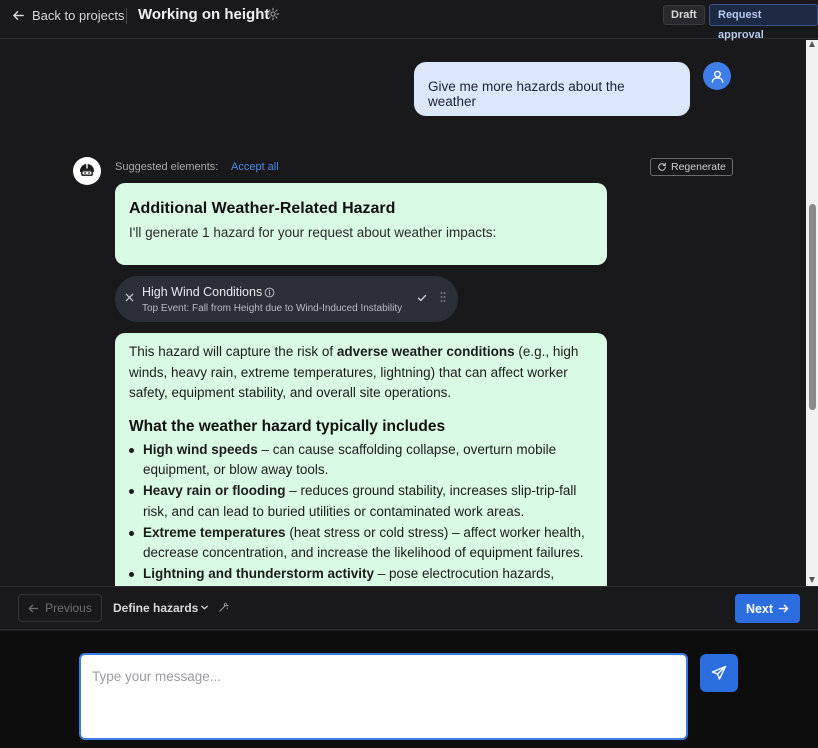 The width and height of the screenshot is (818, 748). What do you see at coordinates (214, 490) in the screenshot?
I see `list-item-bold: Heavy rain or flooding` at bounding box center [214, 490].